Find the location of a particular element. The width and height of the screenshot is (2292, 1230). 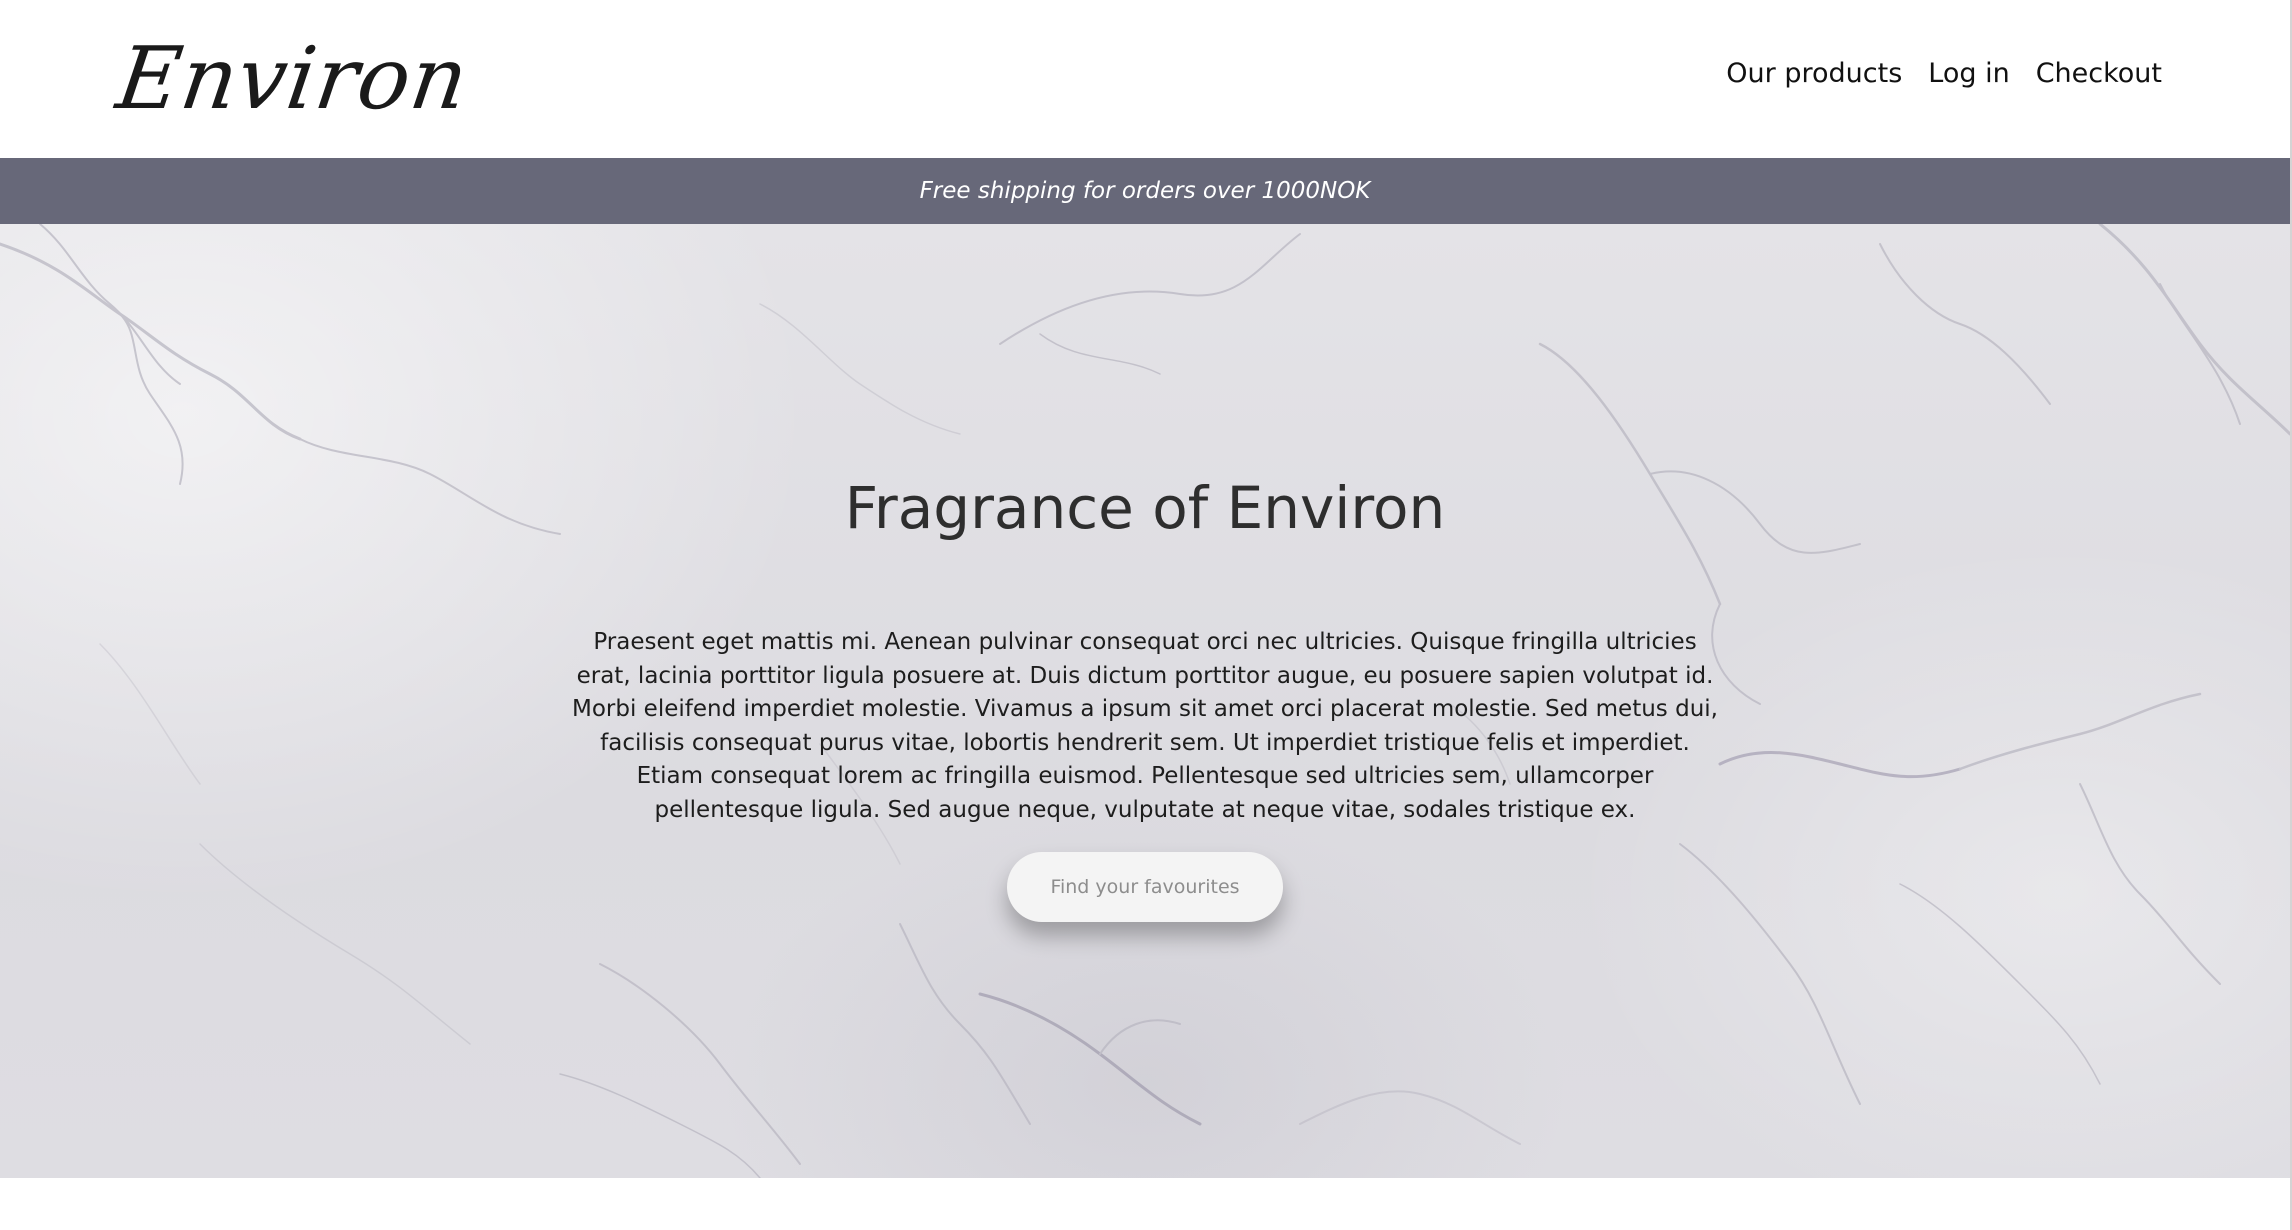

main-nav: Our products Log in Checkout is located at coordinates (1944, 73).